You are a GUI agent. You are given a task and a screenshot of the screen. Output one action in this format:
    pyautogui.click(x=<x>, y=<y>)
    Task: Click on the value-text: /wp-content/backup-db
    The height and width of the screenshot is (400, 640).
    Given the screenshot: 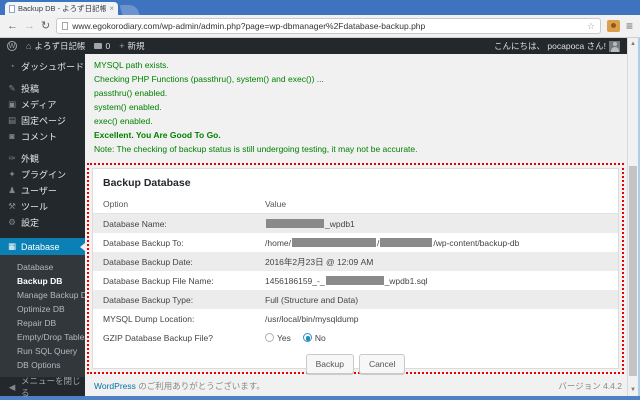 What is the action you would take?
    pyautogui.click(x=476, y=242)
    